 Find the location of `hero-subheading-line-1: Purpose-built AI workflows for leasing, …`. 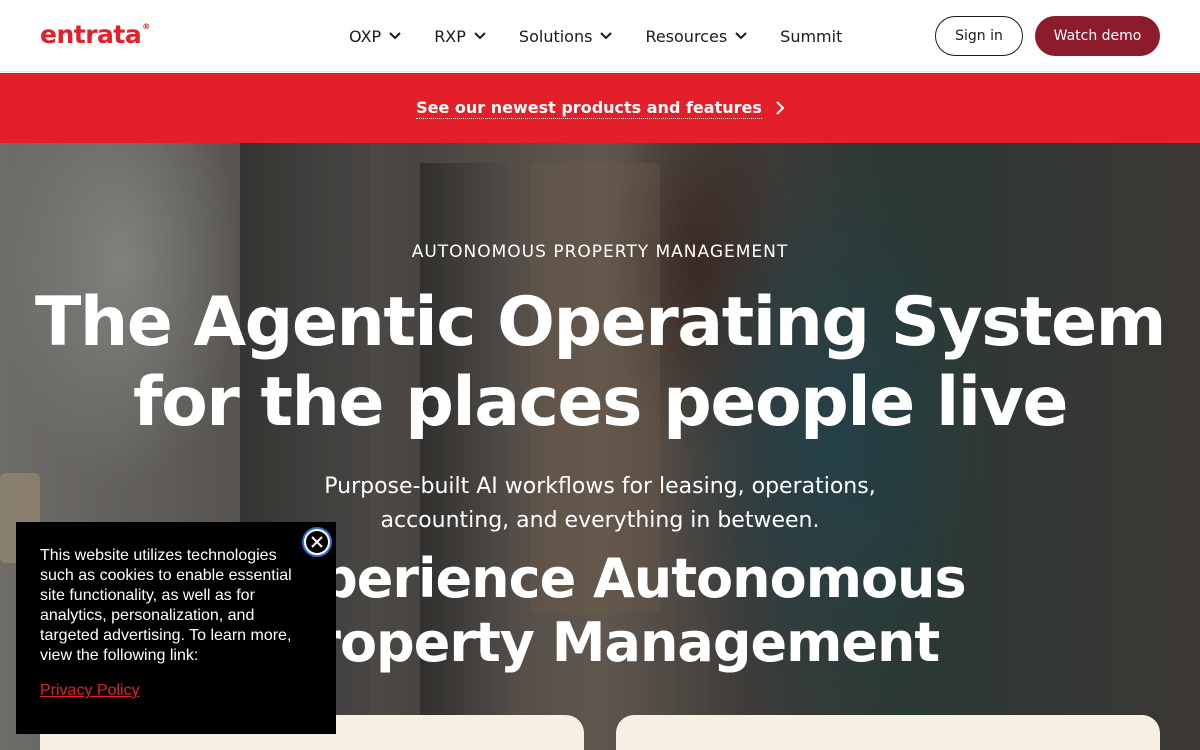

hero-subheading-line-1: Purpose-built AI workflows for leasing, … is located at coordinates (600, 486).